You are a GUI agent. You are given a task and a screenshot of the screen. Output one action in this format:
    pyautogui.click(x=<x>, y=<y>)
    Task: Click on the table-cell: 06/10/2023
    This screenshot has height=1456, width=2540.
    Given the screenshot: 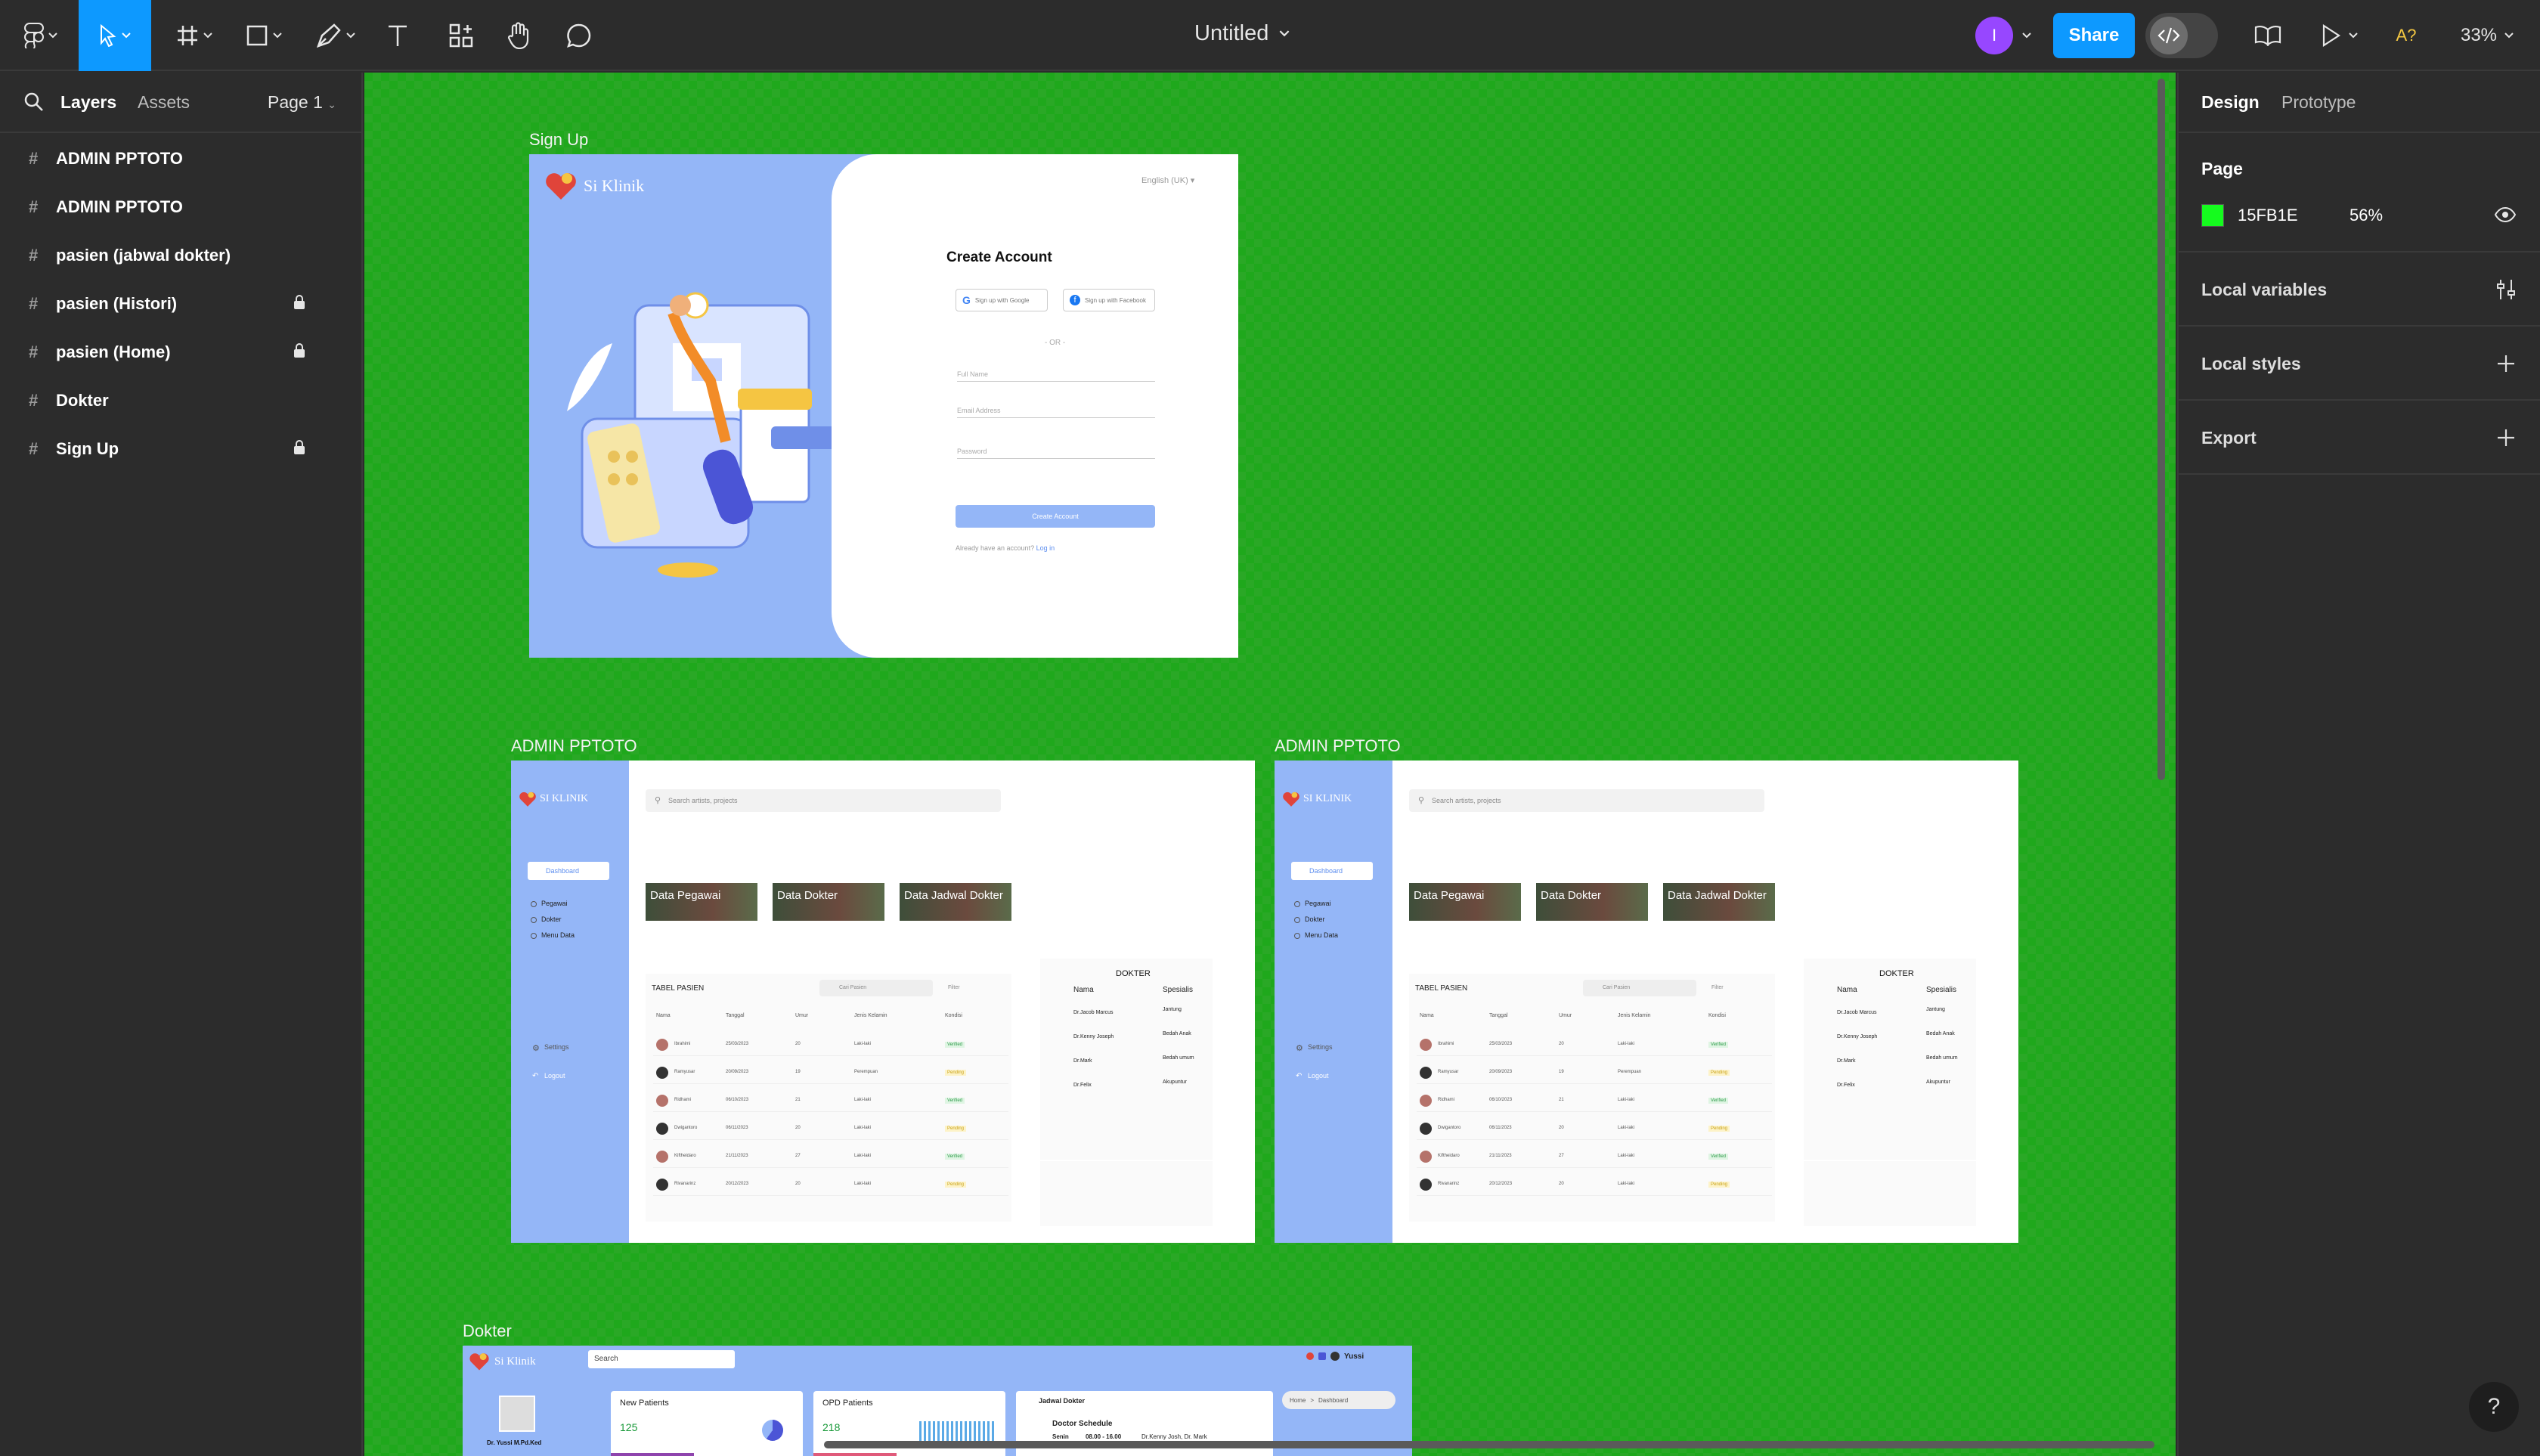 What is the action you would take?
    pyautogui.click(x=1501, y=1100)
    